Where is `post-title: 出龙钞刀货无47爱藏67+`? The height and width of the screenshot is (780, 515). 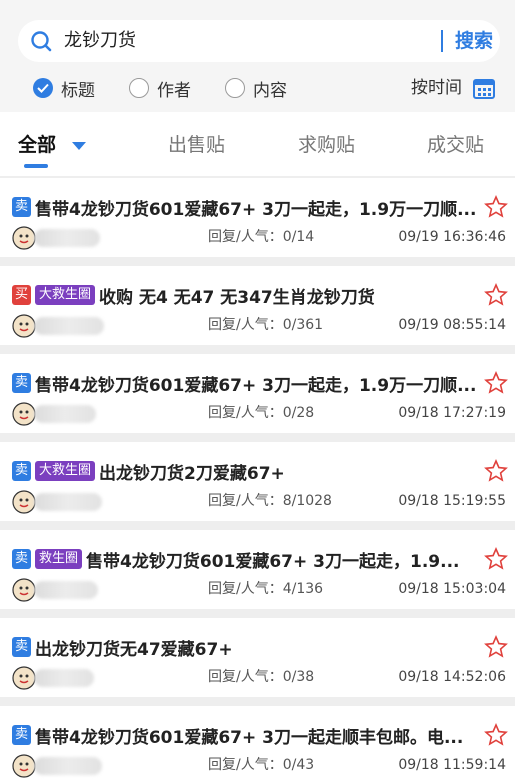 post-title: 出龙钞刀货无47爱藏67+ is located at coordinates (134, 647).